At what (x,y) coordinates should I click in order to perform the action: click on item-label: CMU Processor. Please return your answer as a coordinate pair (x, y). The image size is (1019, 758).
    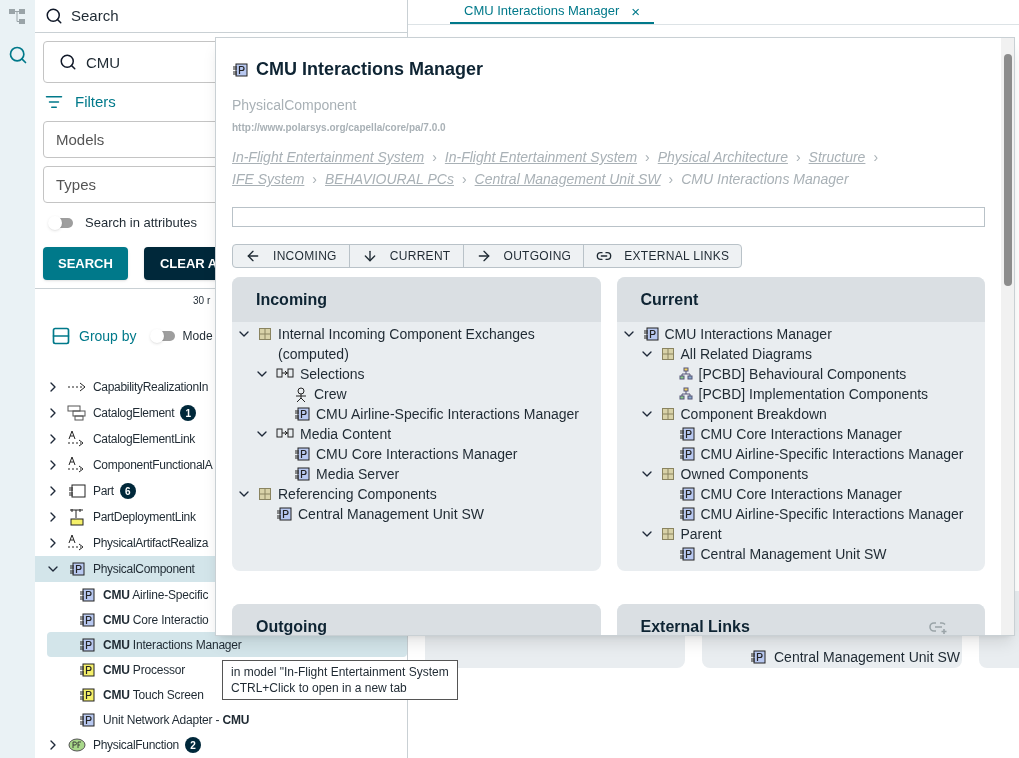
    Looking at the image, I should click on (144, 670).